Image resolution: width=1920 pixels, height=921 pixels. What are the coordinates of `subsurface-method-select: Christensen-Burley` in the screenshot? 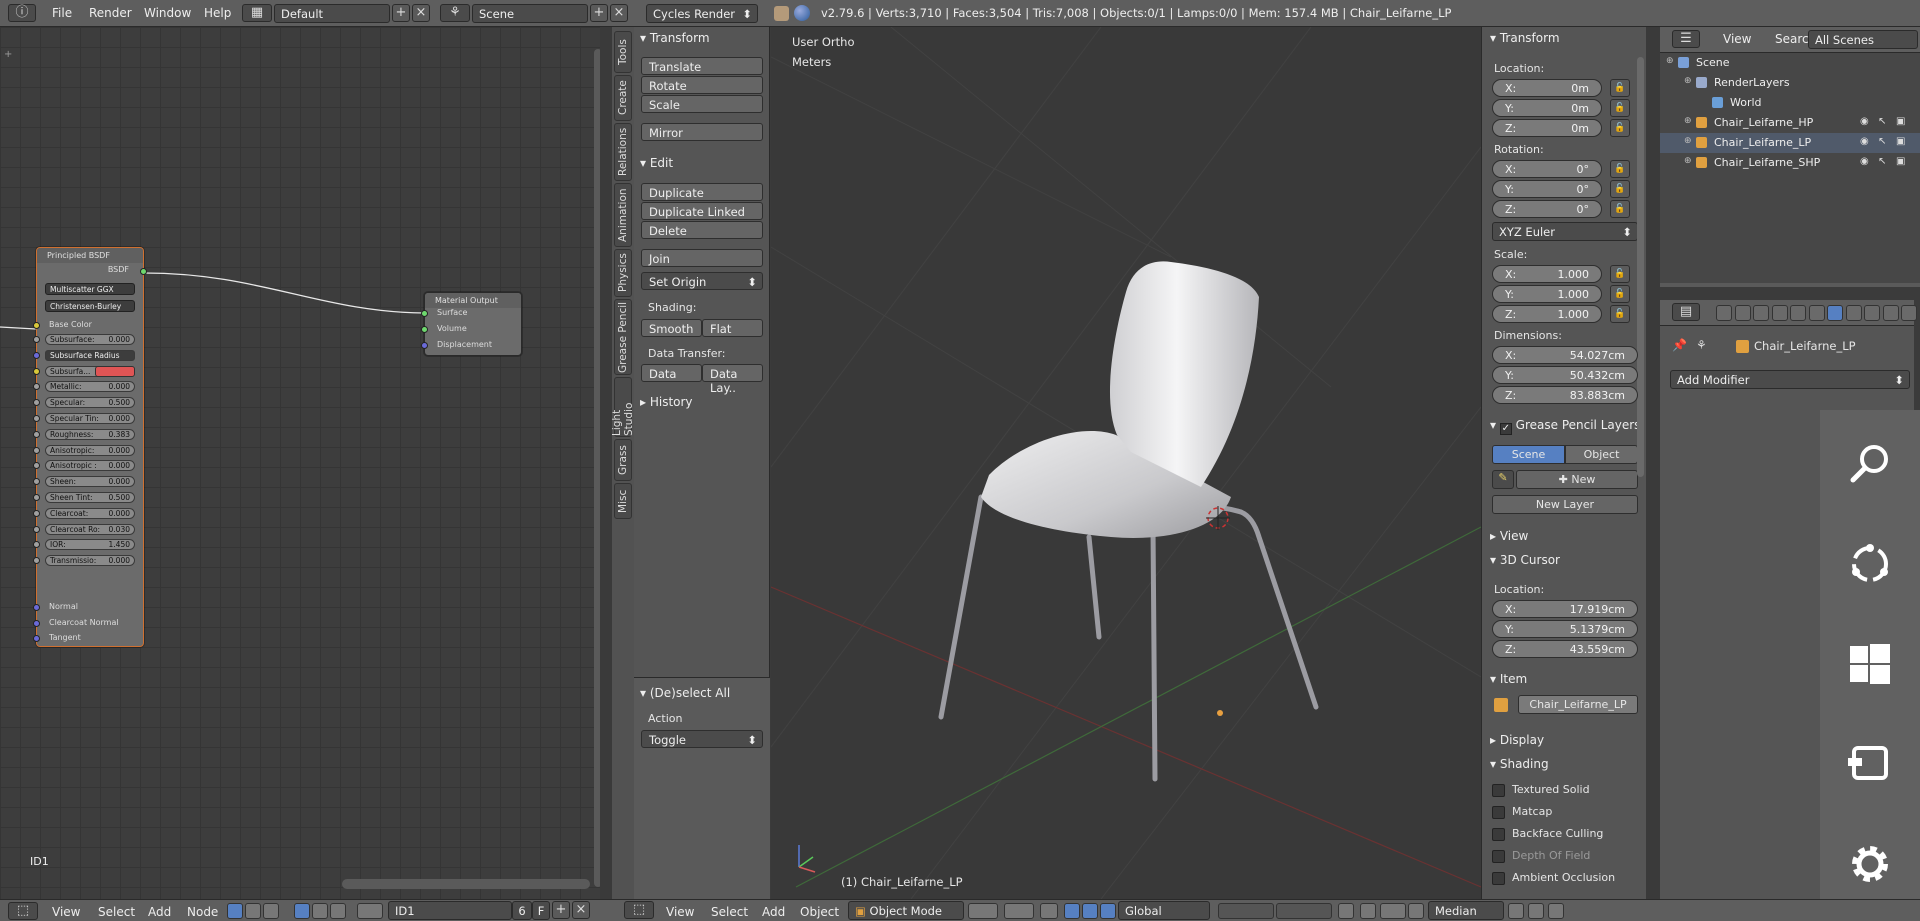 It's located at (90, 306).